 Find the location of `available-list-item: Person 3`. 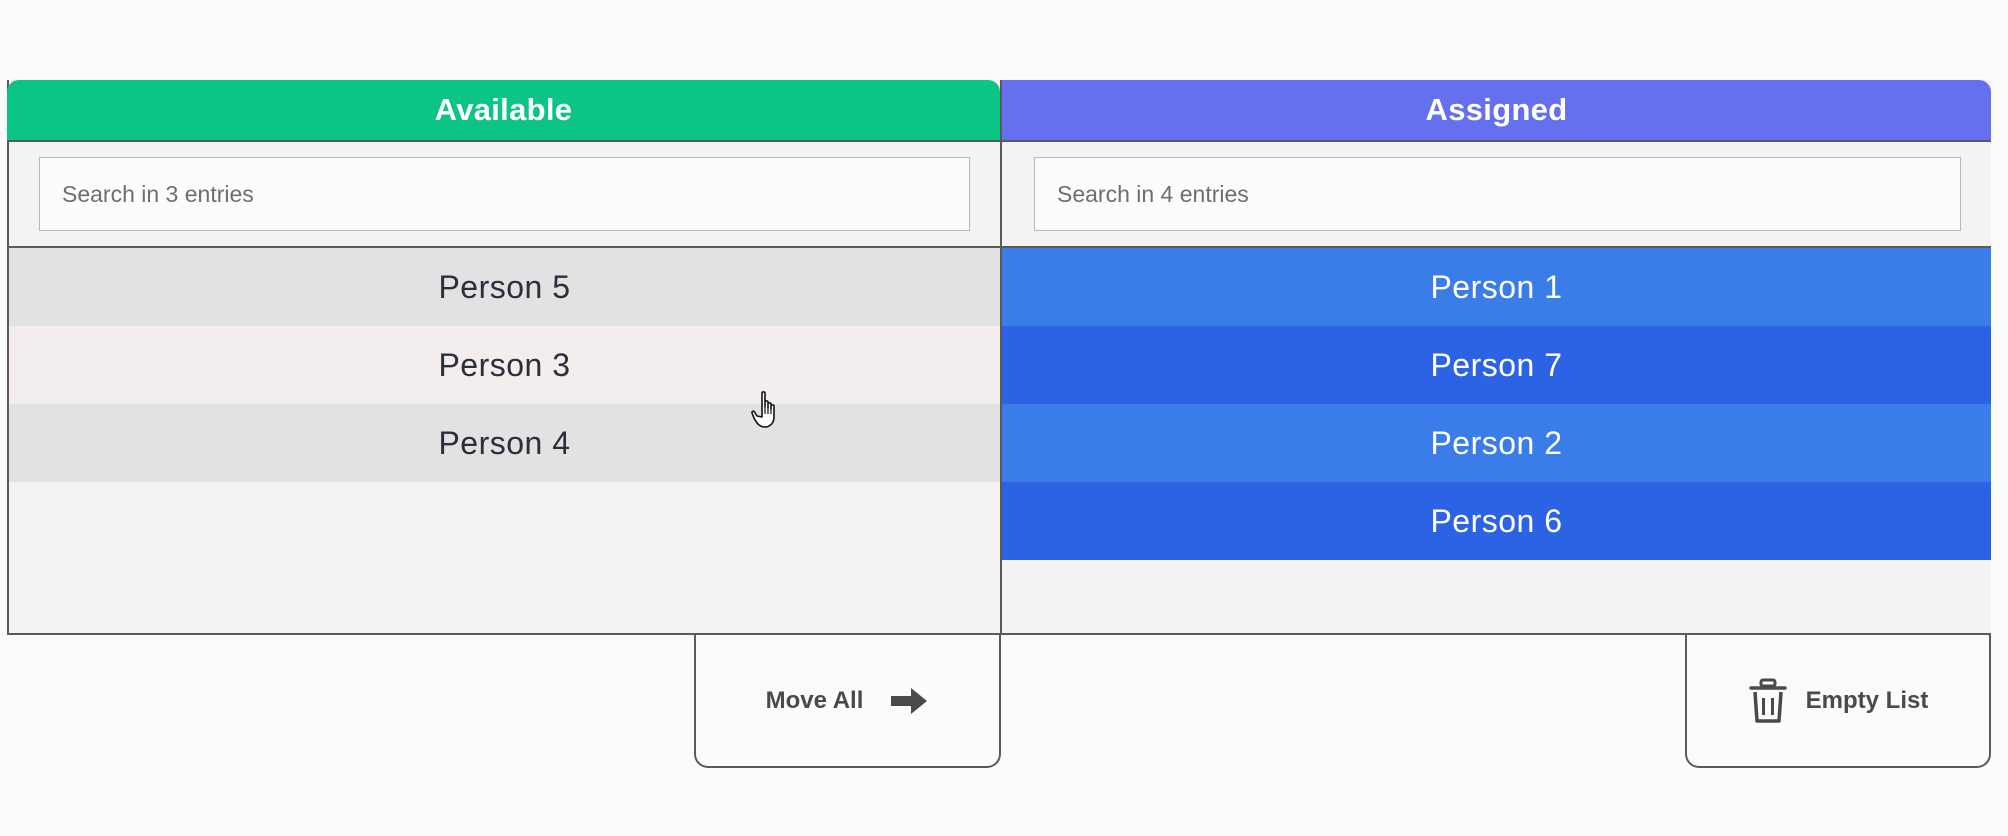

available-list-item: Person 3 is located at coordinates (504, 365).